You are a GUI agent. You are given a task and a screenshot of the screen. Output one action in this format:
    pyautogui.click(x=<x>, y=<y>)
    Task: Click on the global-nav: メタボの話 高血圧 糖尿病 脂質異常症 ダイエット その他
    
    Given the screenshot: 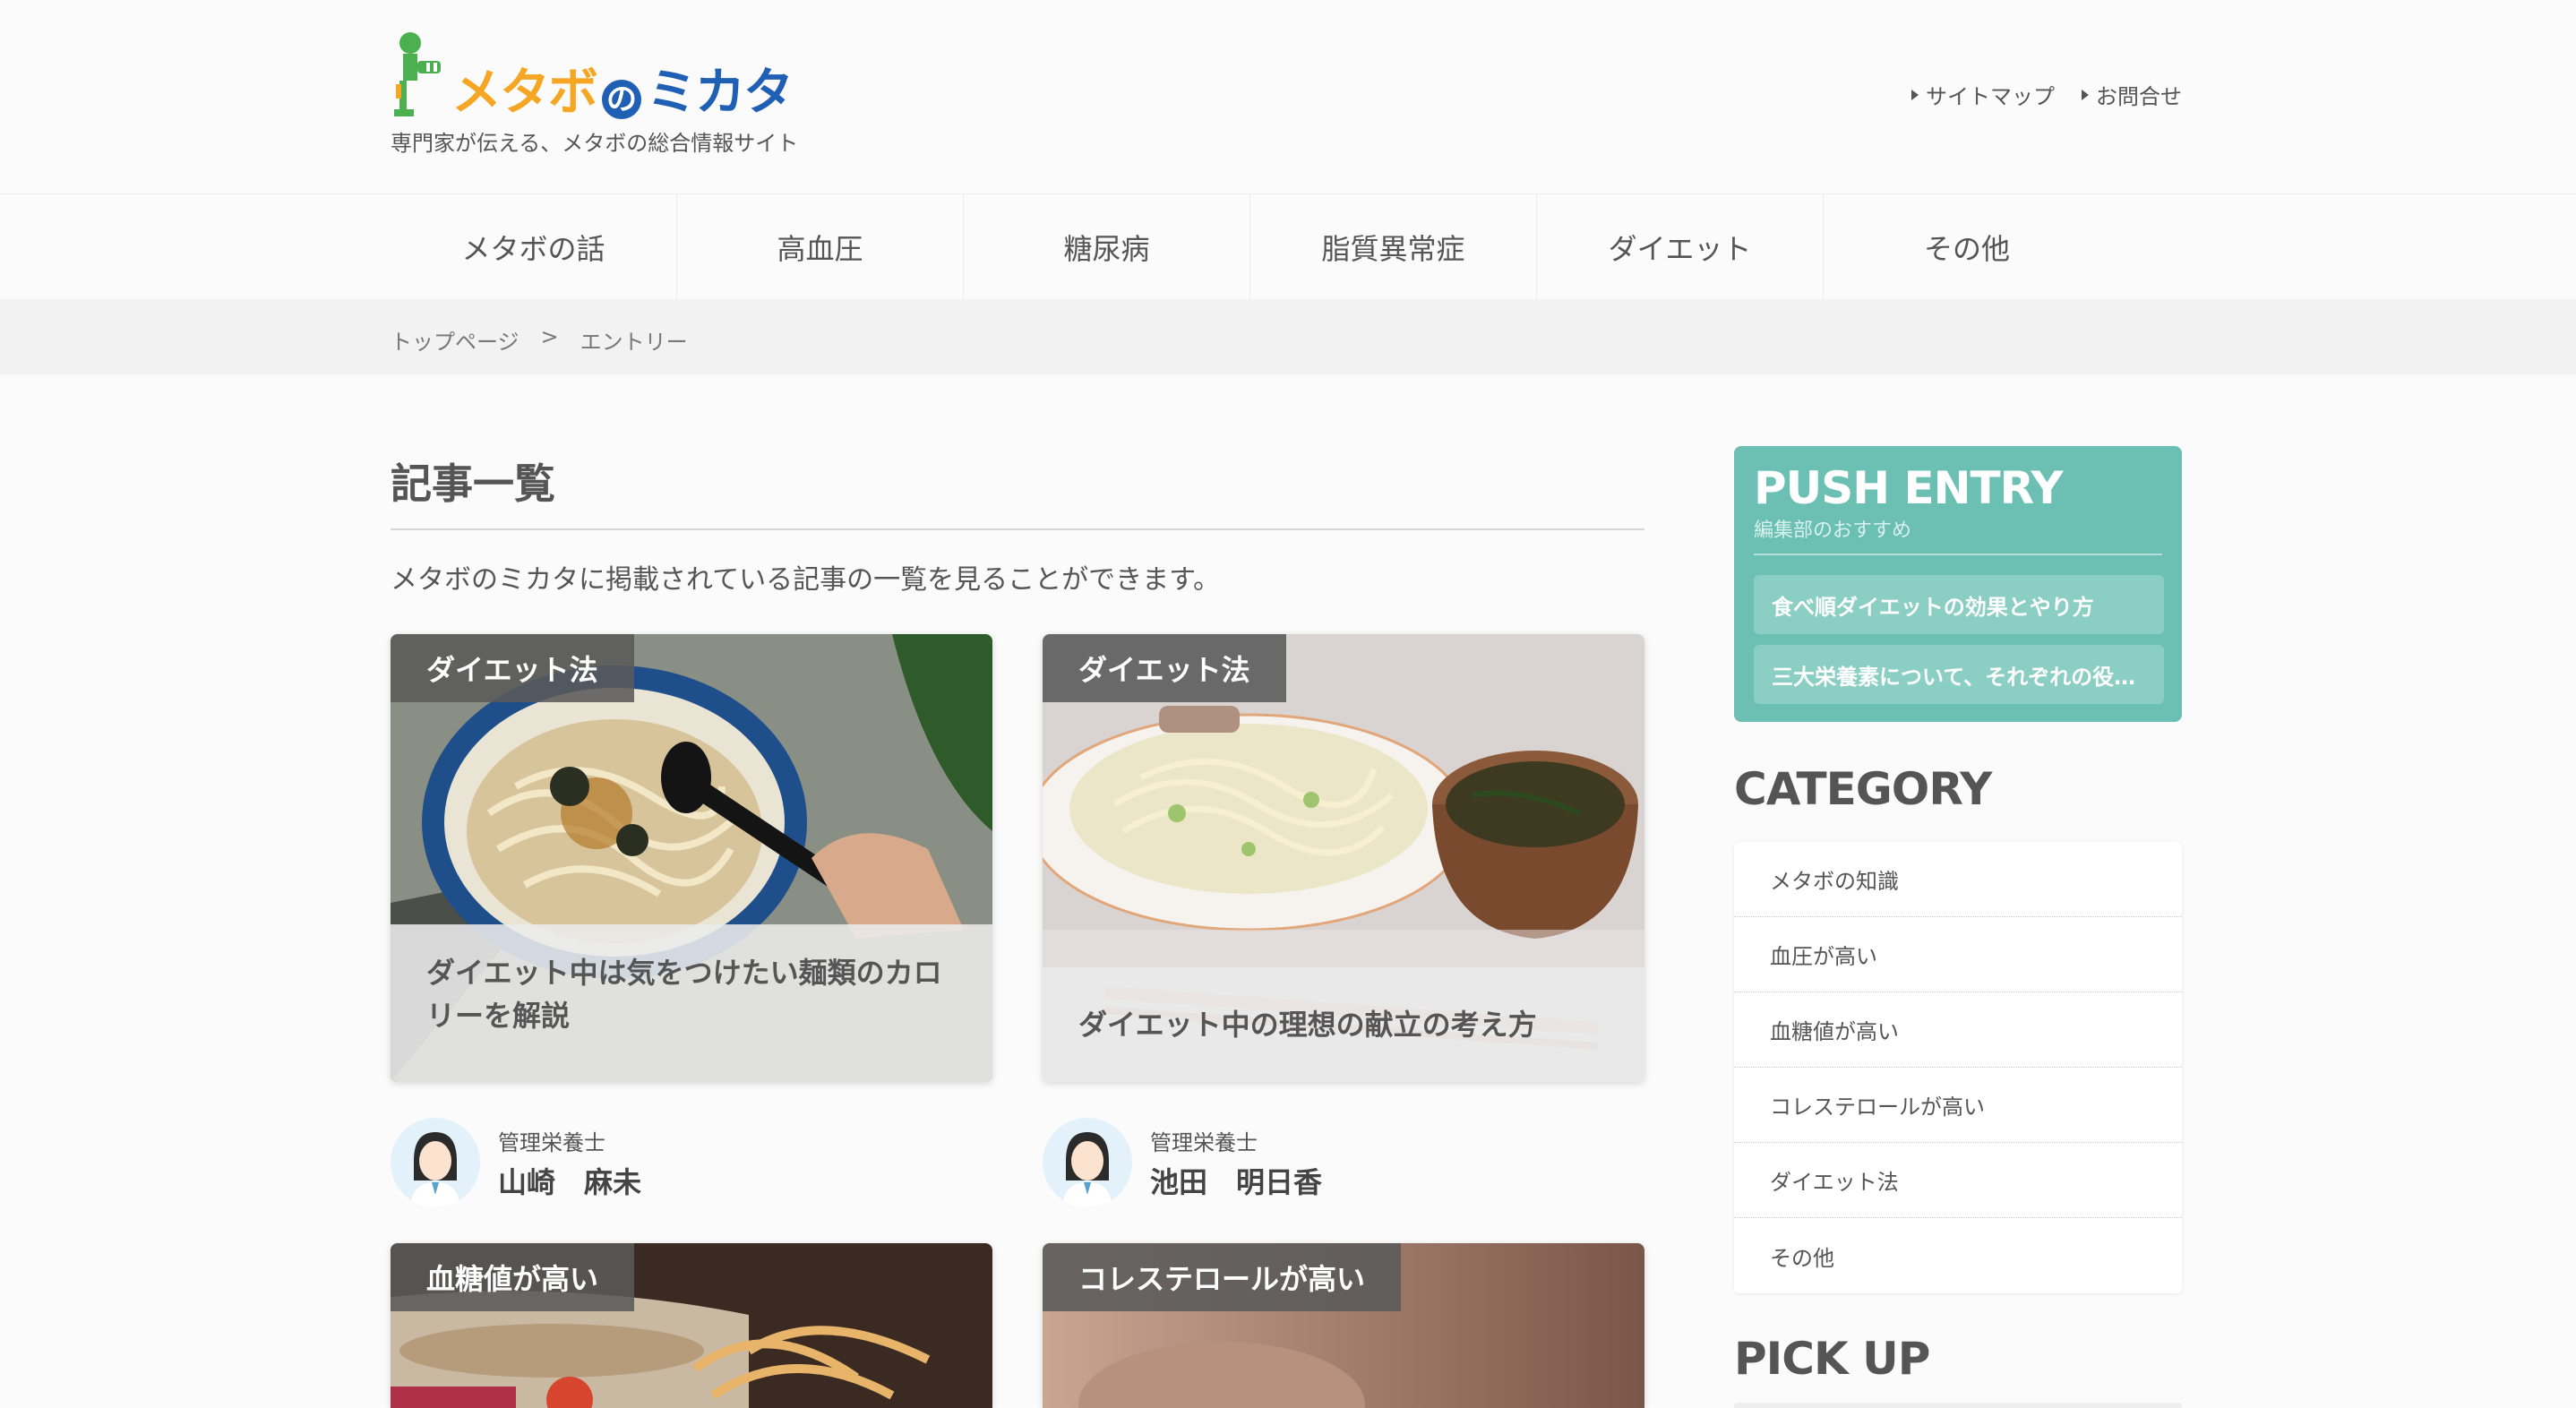 What is the action you would take?
    pyautogui.click(x=1288, y=247)
    